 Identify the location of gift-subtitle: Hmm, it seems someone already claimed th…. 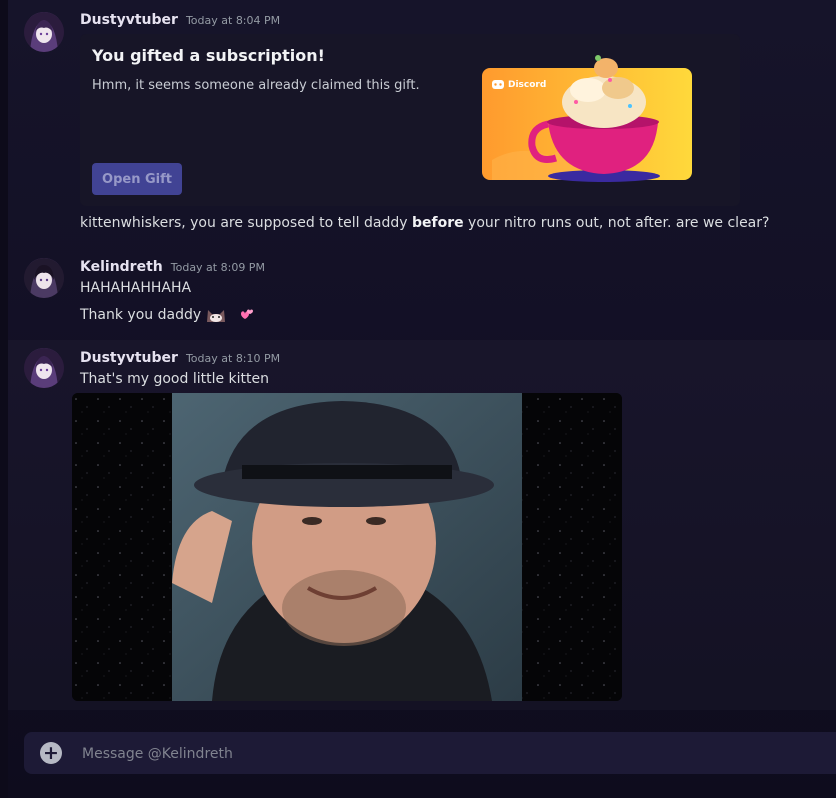
(256, 85).